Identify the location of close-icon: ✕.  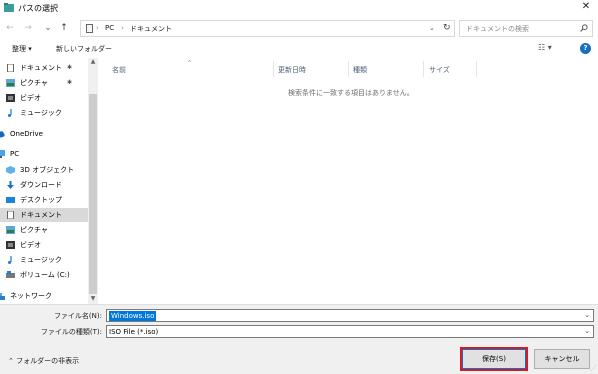
(586, 7).